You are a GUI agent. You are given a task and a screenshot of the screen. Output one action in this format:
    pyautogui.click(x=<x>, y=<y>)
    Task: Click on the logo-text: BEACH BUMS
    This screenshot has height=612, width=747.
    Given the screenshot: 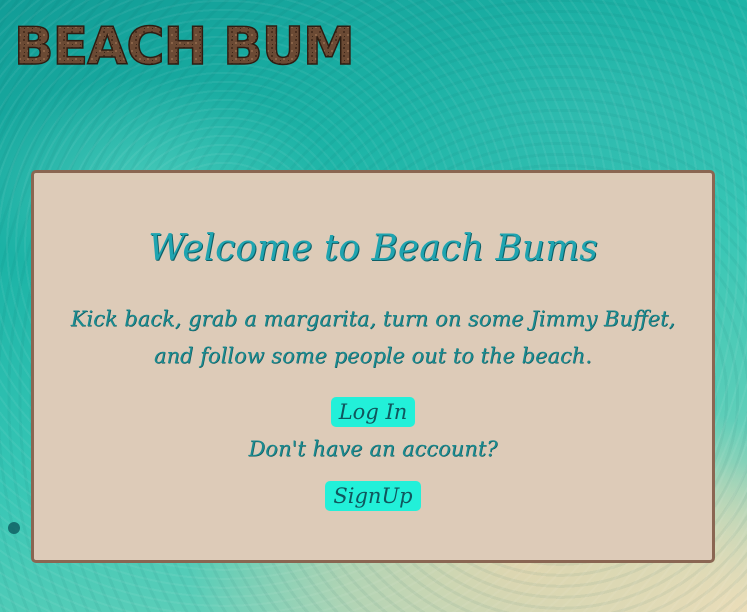 What is the action you would take?
    pyautogui.click(x=184, y=44)
    